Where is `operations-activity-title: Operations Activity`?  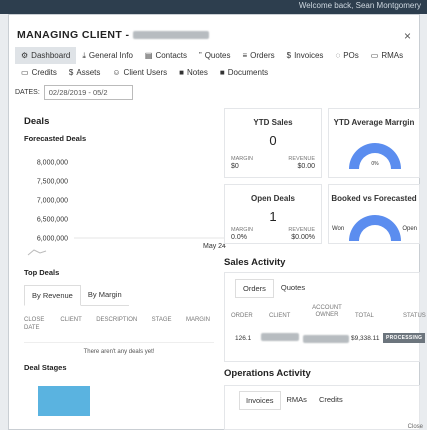
operations-activity-title: Operations Activity is located at coordinates (267, 373).